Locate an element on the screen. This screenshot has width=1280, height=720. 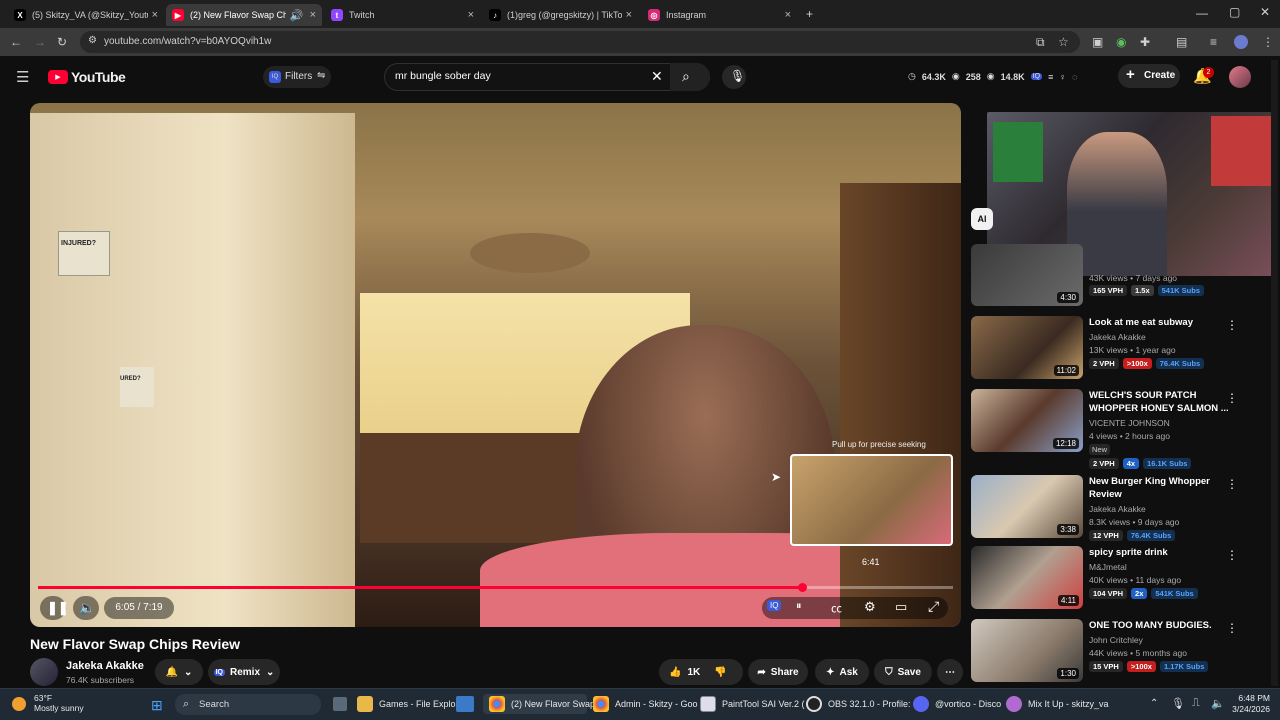
video-thumbnail: 4:30 is located at coordinates (1027, 275).